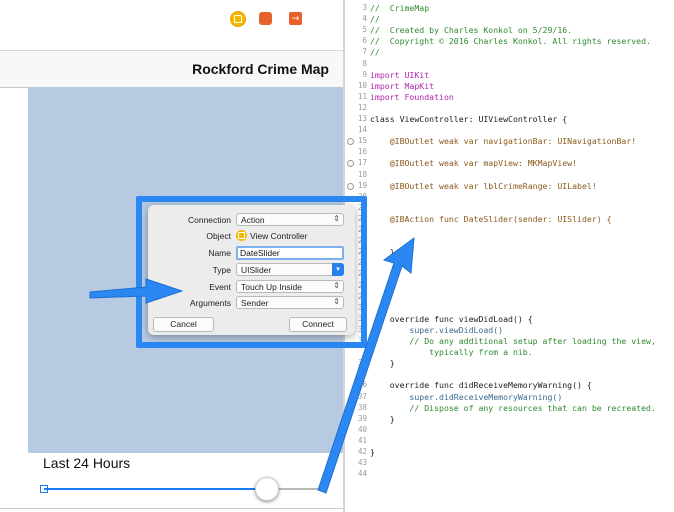 Image resolution: width=674 pixels, height=512 pixels. Describe the element at coordinates (473, 163) in the screenshot. I see `code-line: @IBOutlet weak var mapView: MKMapView!` at that location.